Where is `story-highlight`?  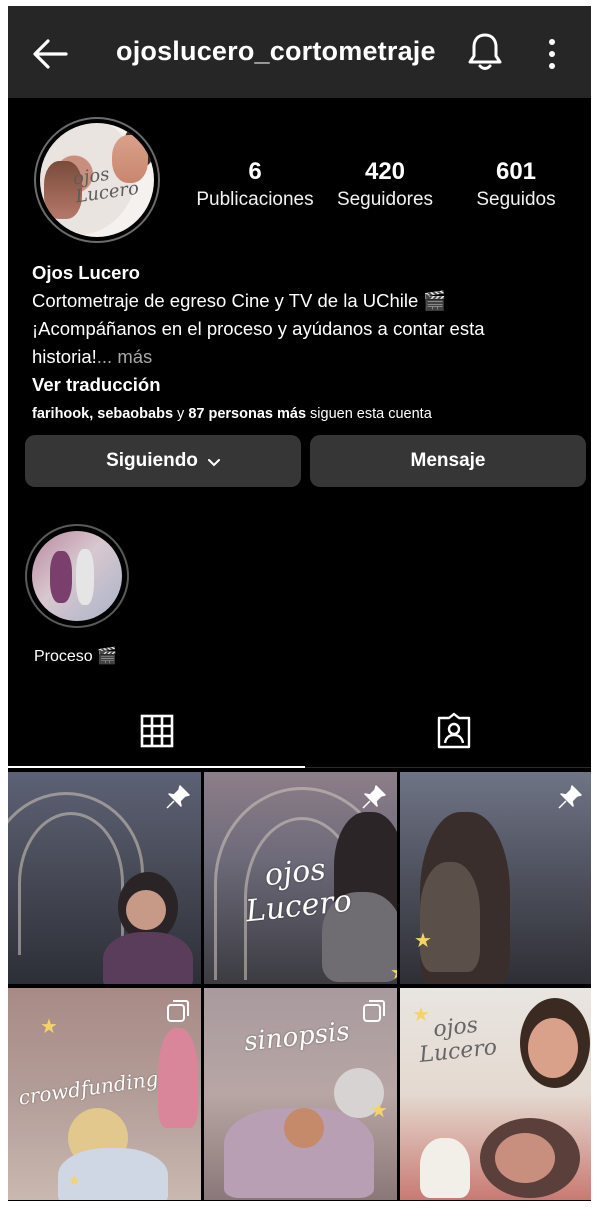
story-highlight is located at coordinates (77, 576).